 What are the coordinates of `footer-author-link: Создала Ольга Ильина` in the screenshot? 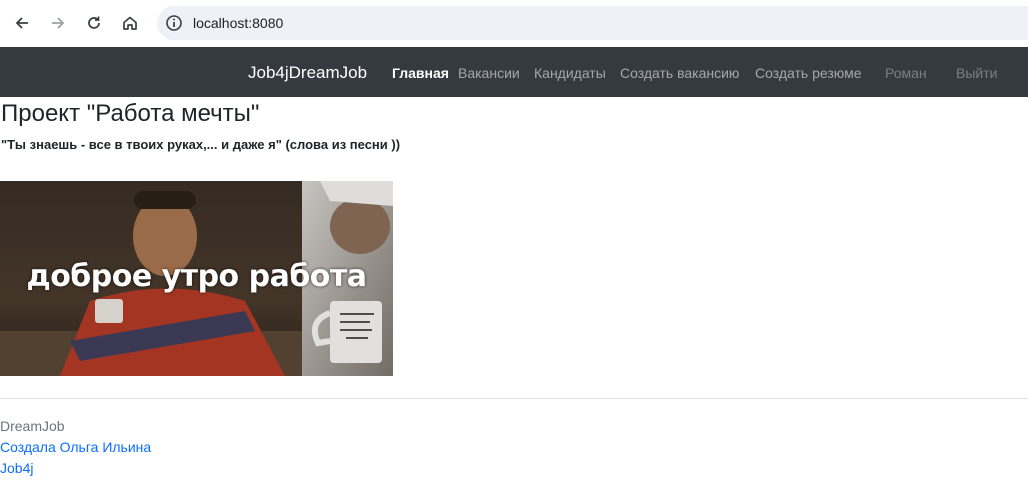 It's located at (75, 447).